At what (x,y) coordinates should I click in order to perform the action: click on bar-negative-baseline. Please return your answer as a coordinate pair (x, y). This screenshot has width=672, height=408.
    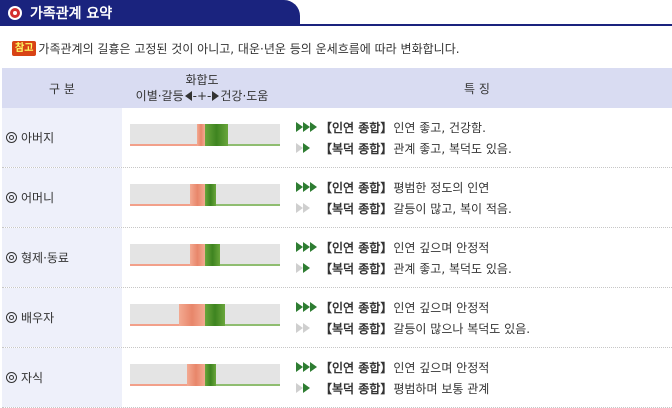
    Looking at the image, I should click on (167, 145).